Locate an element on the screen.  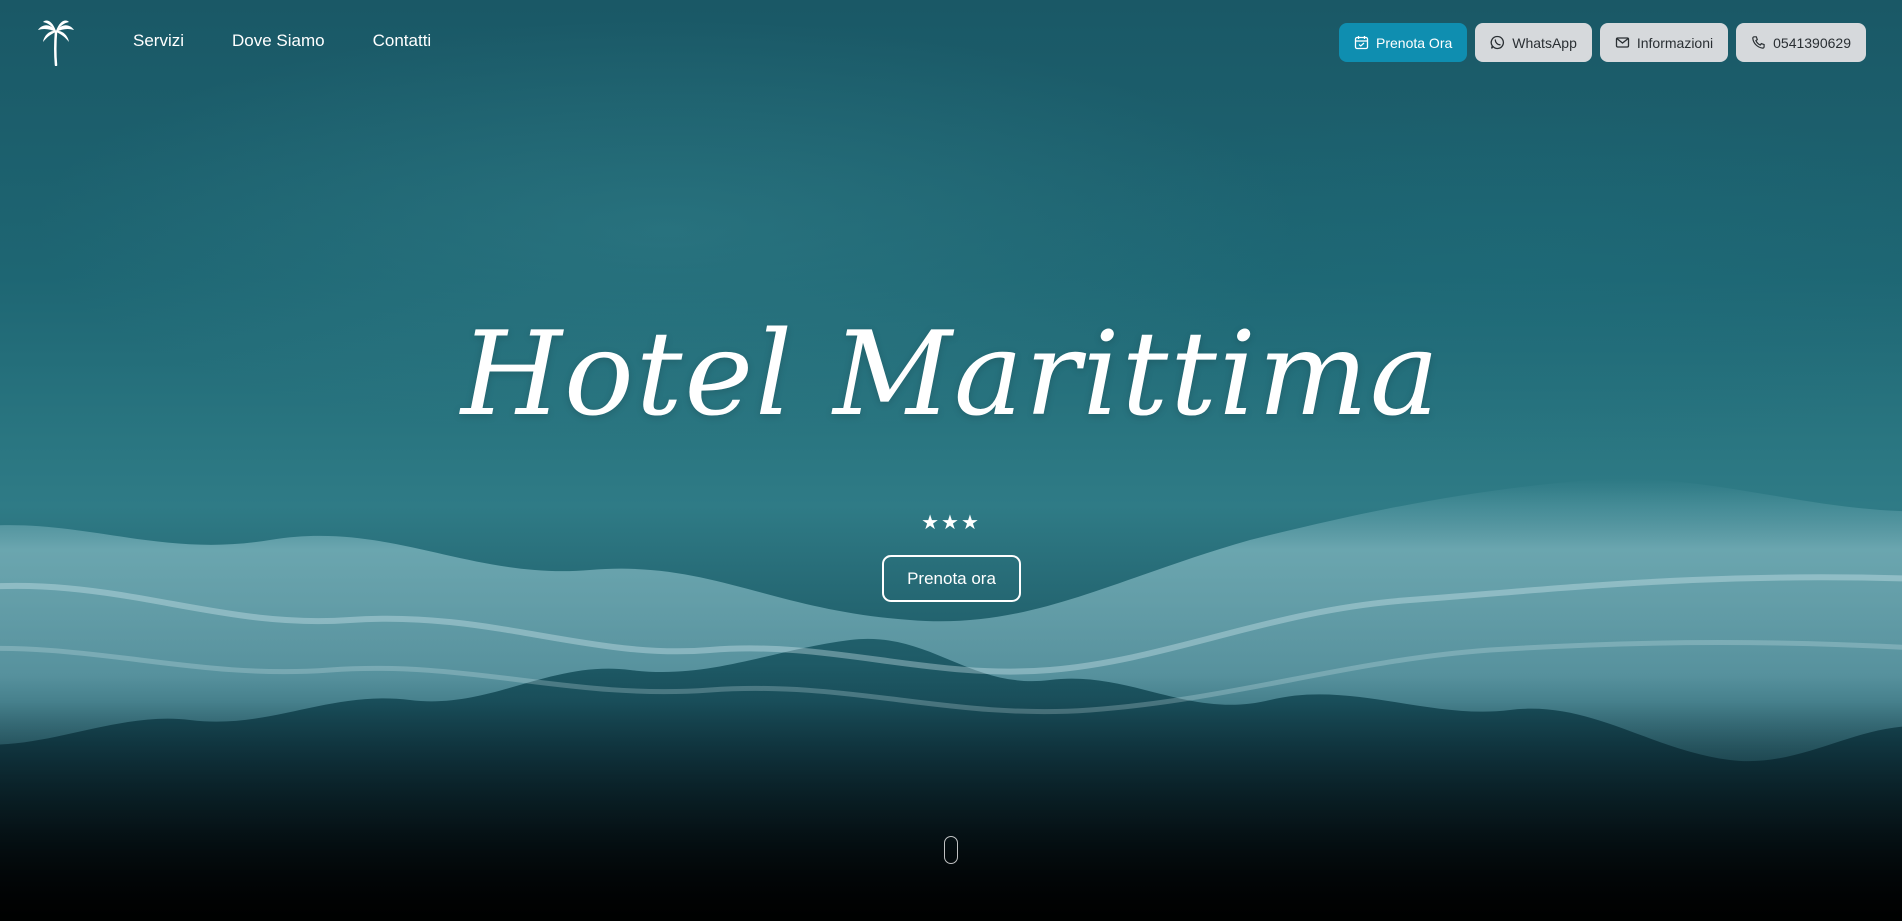
book-now-button: Prenota Ora is located at coordinates (1403, 42).